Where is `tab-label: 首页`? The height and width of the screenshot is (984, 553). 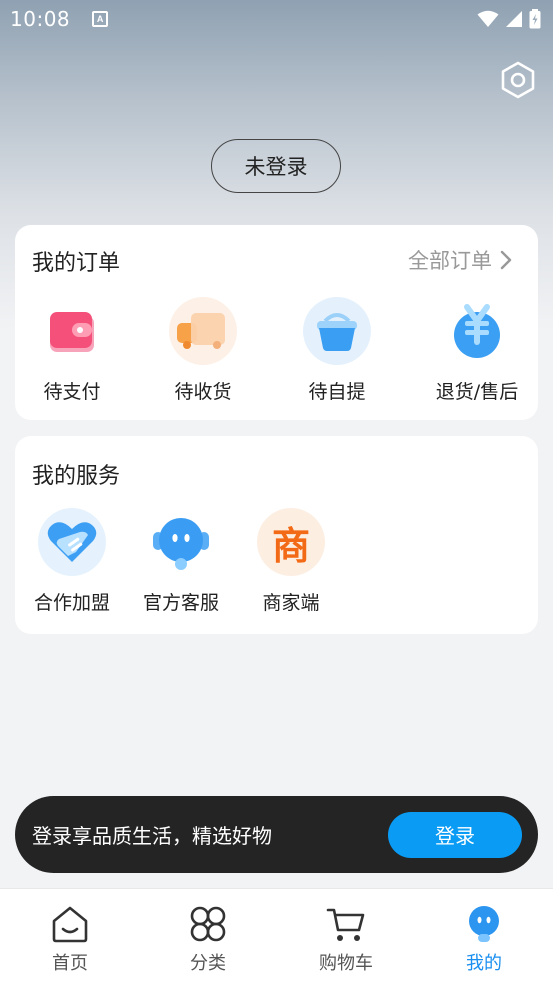
tab-label: 首页 is located at coordinates (70, 963).